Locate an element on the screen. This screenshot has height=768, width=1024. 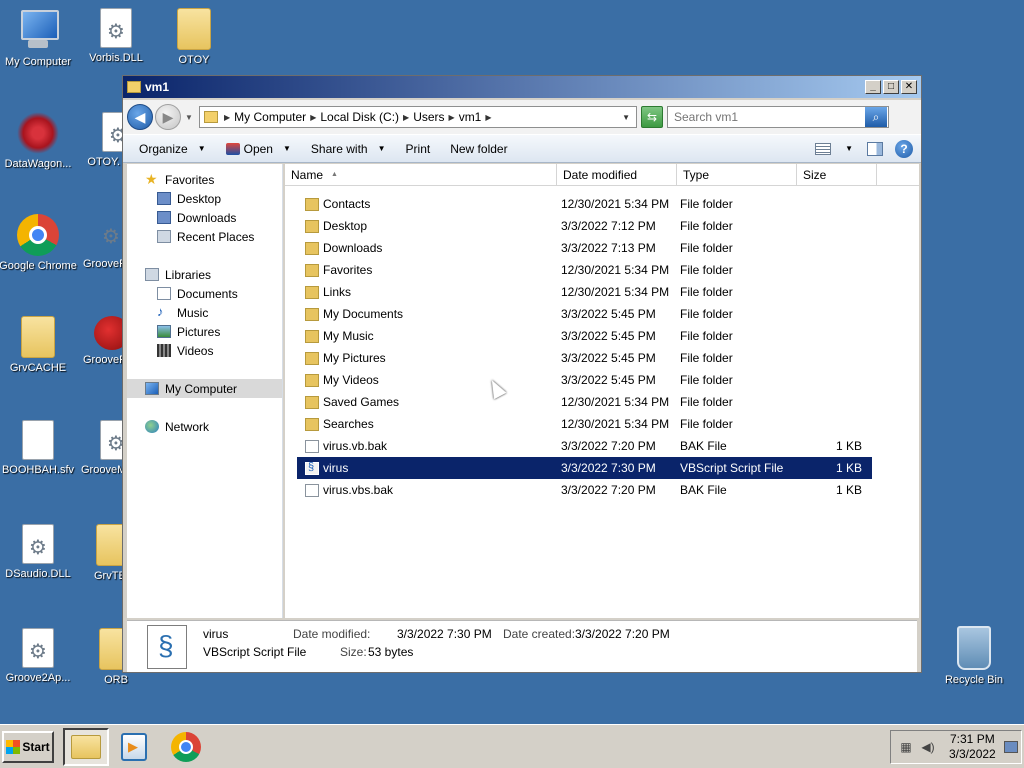
desktop-icon-grvte: GrvTE is located at coordinates (99, 553).